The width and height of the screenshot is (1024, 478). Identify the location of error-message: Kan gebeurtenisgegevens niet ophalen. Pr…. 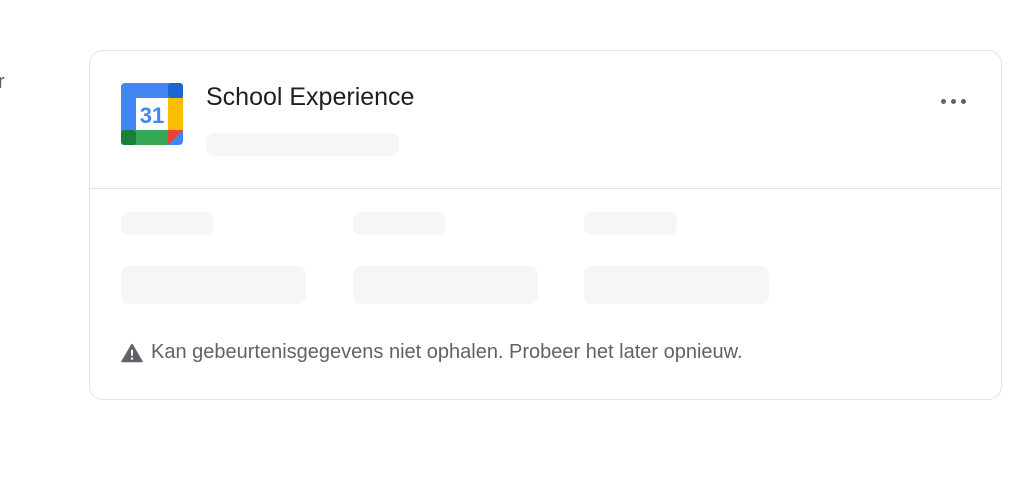
(447, 352).